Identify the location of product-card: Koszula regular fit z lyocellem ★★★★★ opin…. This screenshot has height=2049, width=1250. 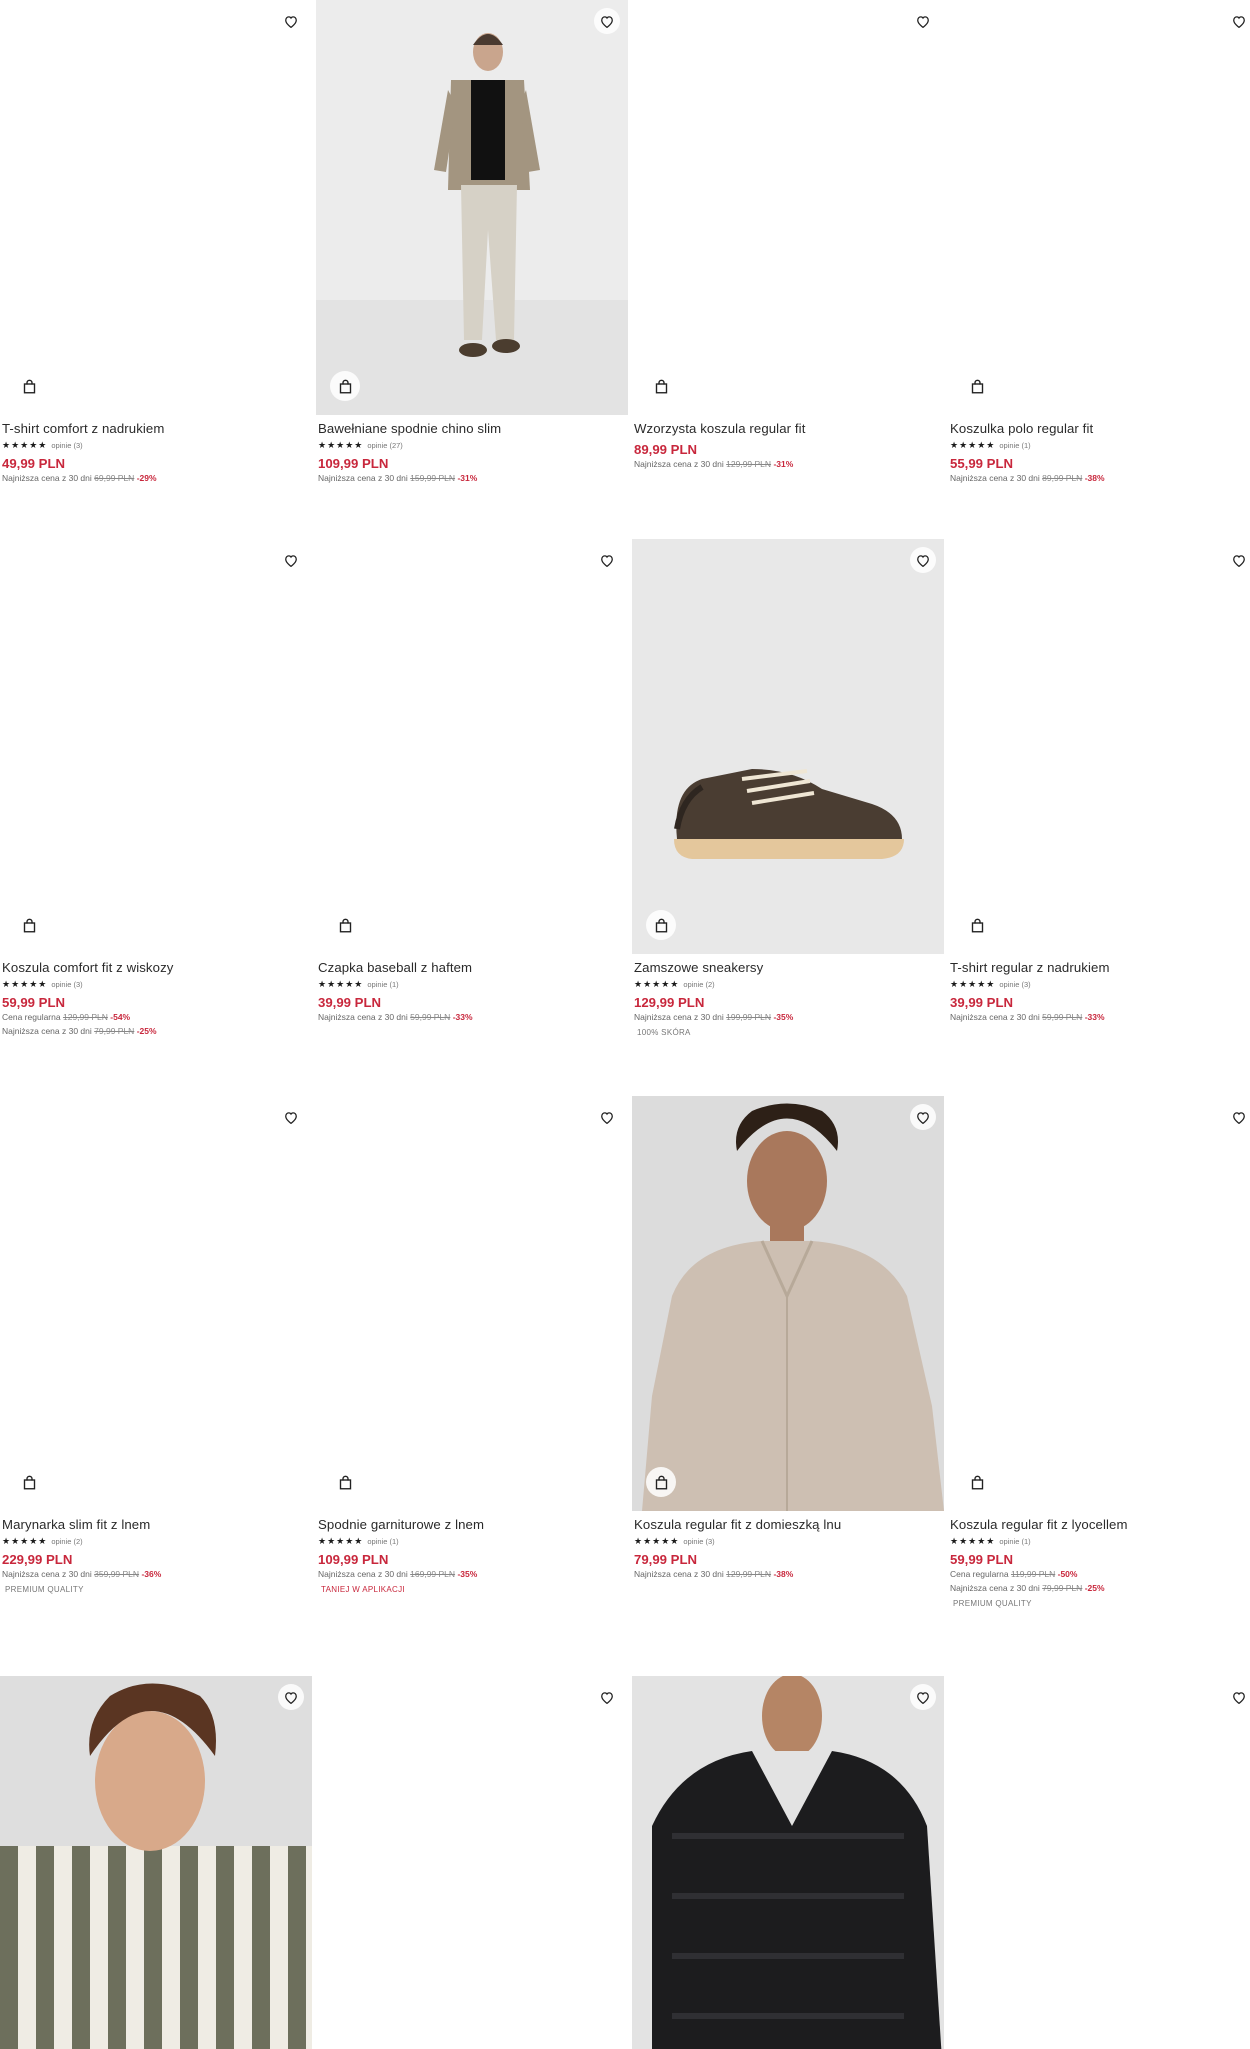
(1099, 1352).